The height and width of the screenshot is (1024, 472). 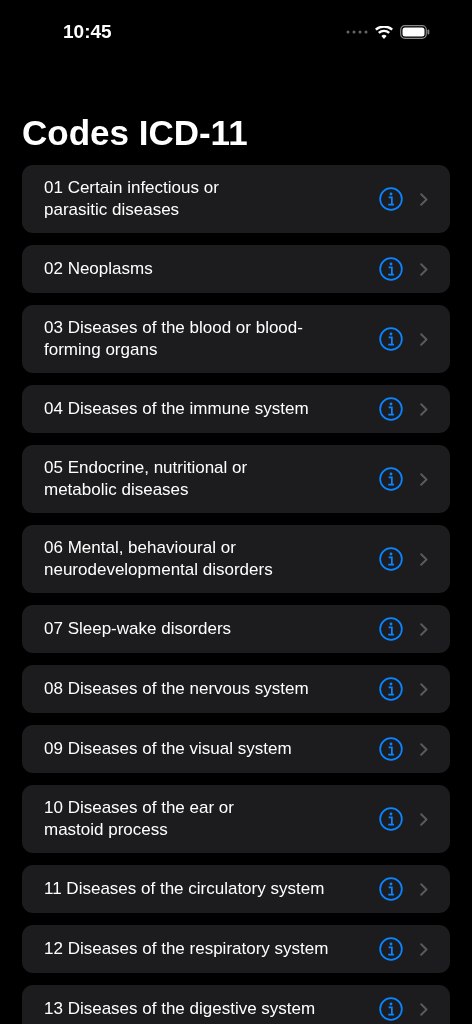 I want to click on chapter-label: 08 Diseases of the nervous system, so click(x=177, y=689).